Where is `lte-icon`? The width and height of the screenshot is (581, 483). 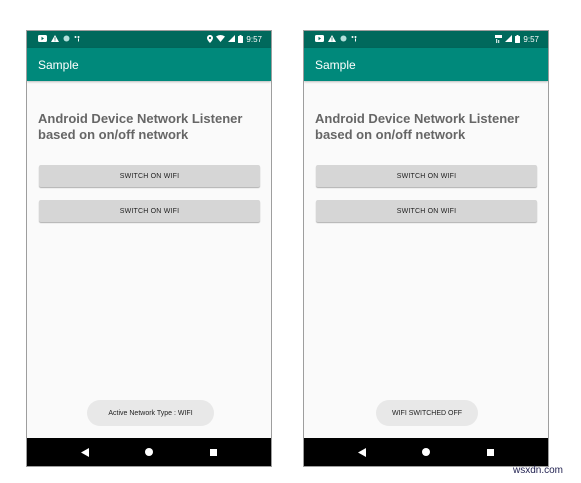 lte-icon is located at coordinates (499, 39).